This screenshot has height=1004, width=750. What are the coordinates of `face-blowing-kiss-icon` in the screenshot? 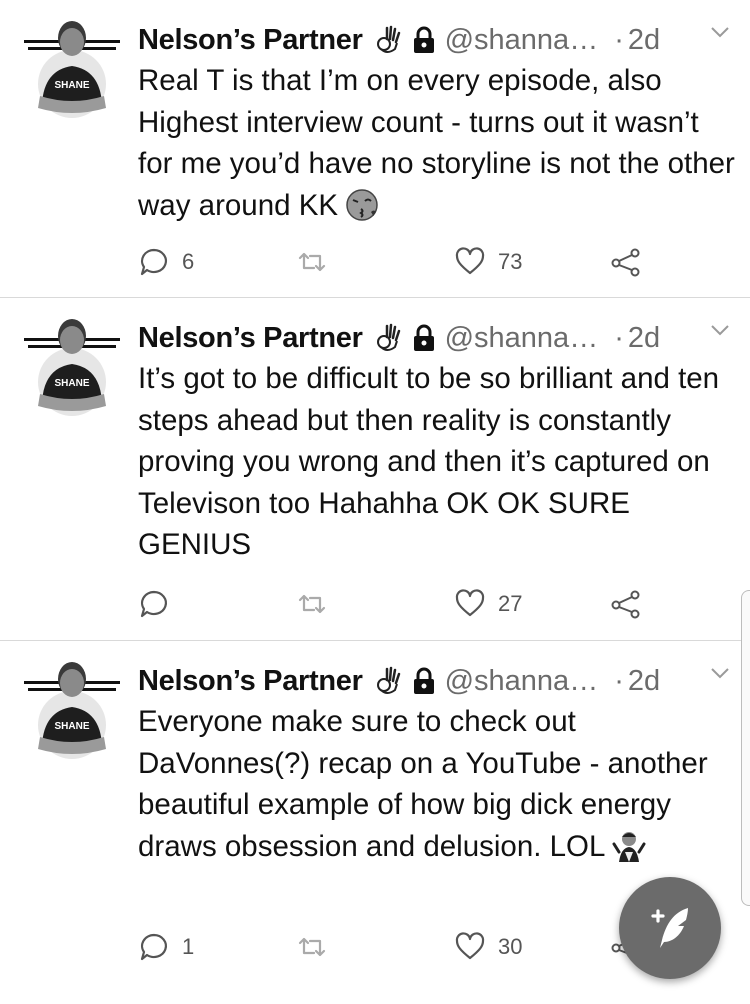 It's located at (362, 204).